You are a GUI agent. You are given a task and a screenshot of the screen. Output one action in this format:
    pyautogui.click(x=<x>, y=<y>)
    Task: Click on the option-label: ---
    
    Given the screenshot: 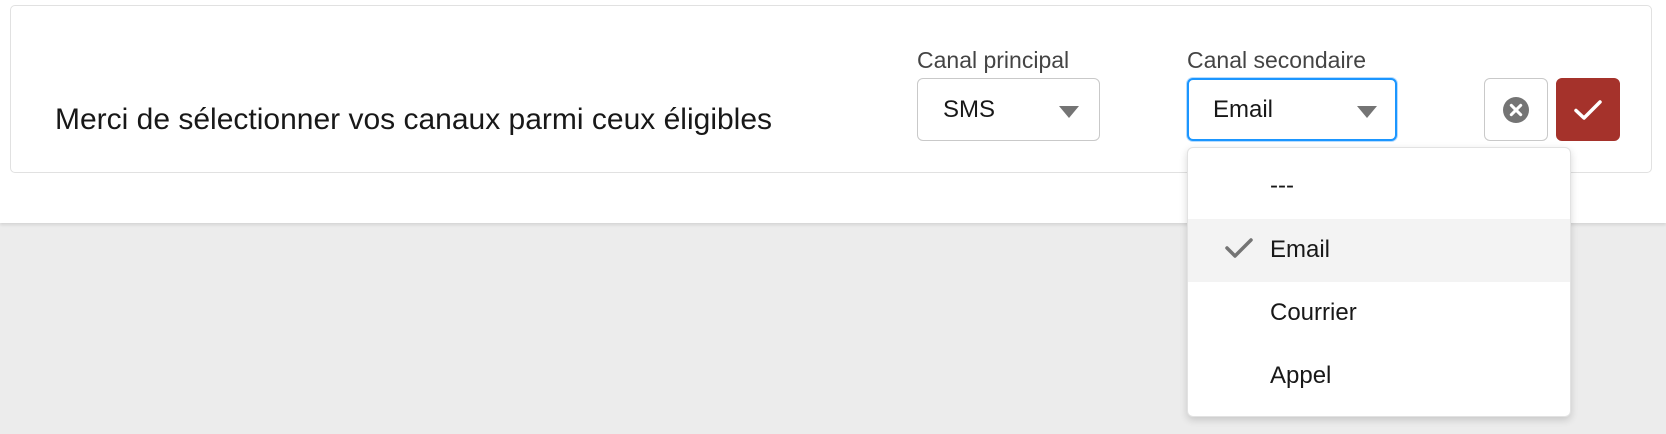 What is the action you would take?
    pyautogui.click(x=1282, y=185)
    